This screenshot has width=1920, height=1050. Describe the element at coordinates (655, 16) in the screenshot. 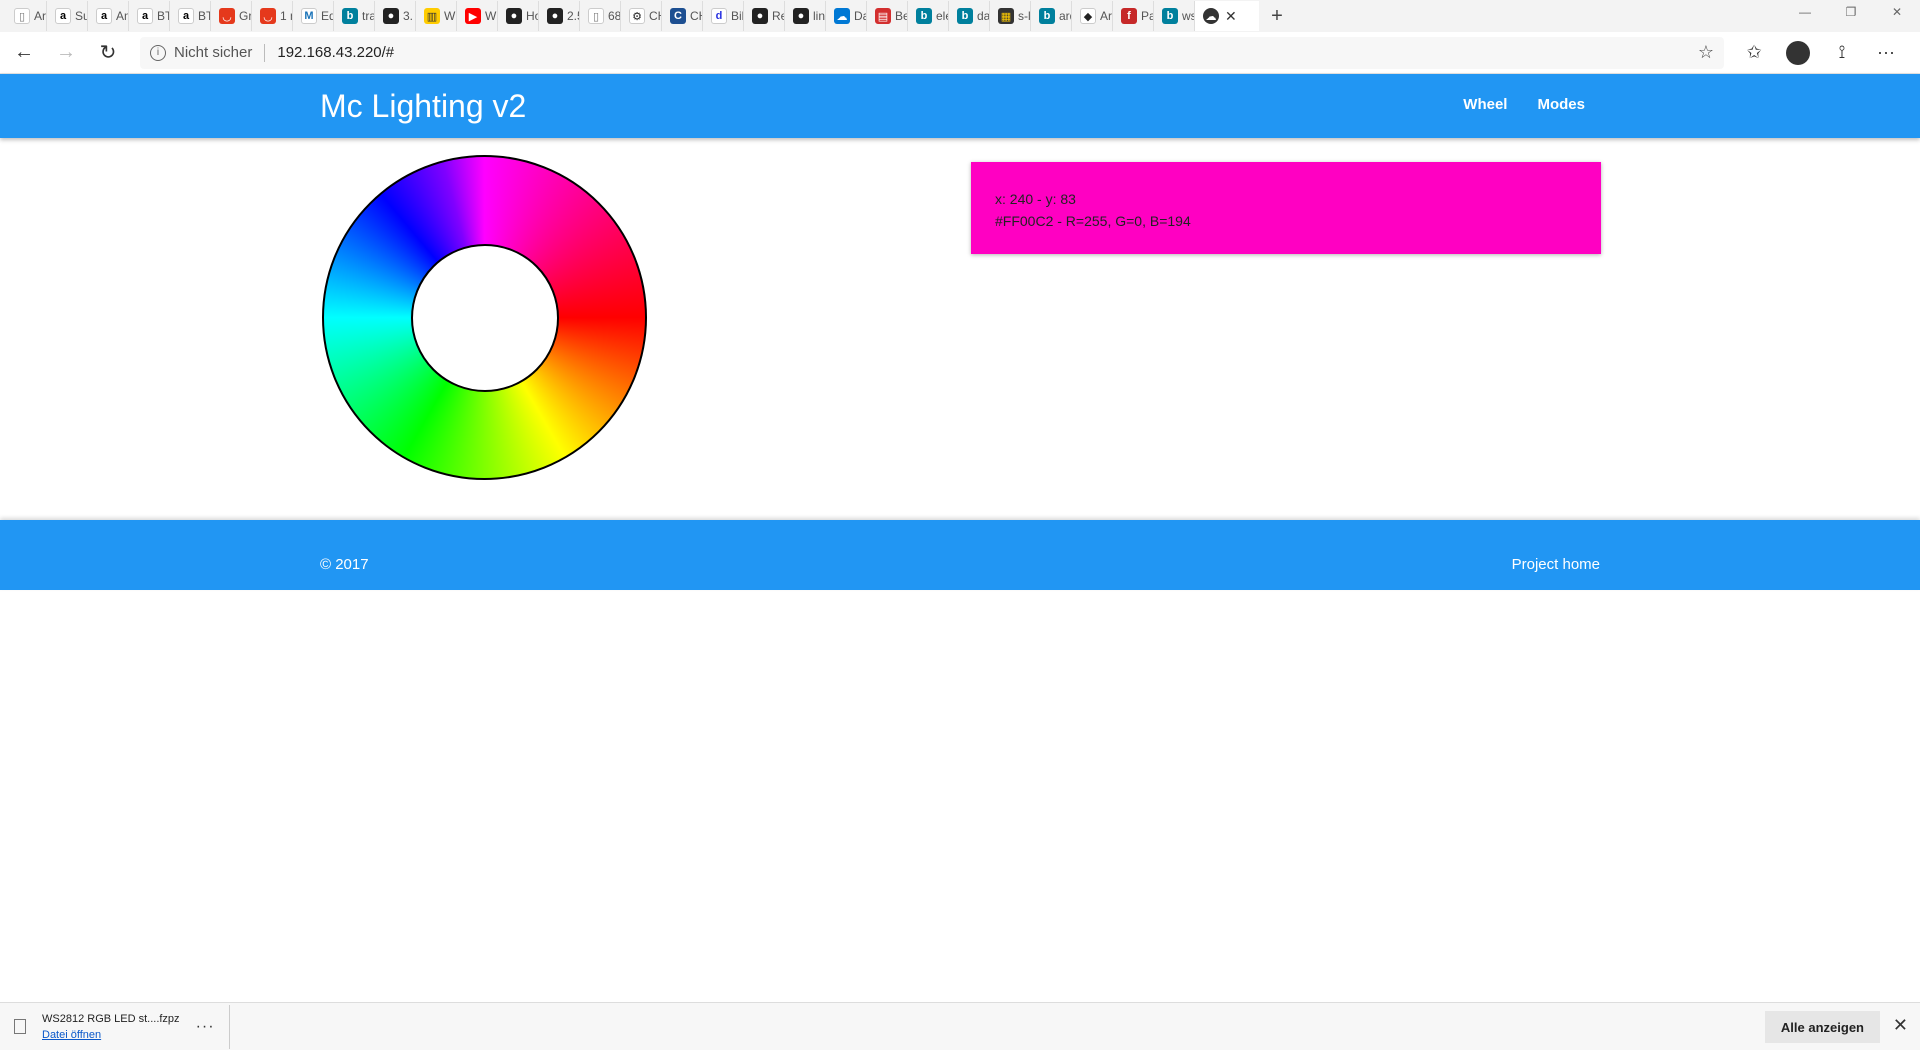

I see `tab-title: CH` at that location.